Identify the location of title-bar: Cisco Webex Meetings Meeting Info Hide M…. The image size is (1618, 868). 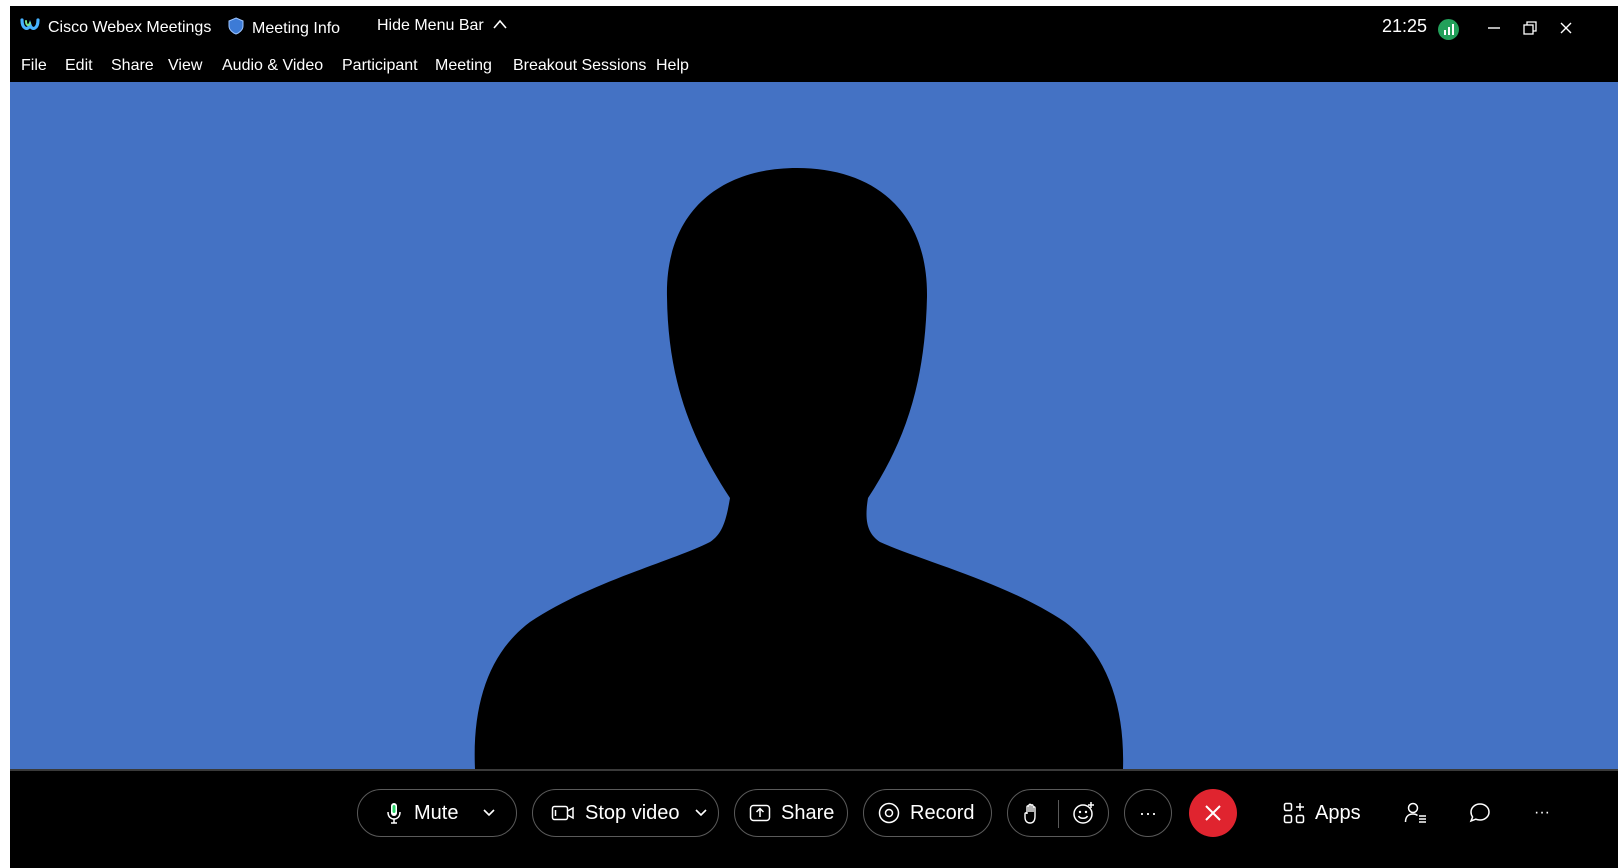
(814, 27).